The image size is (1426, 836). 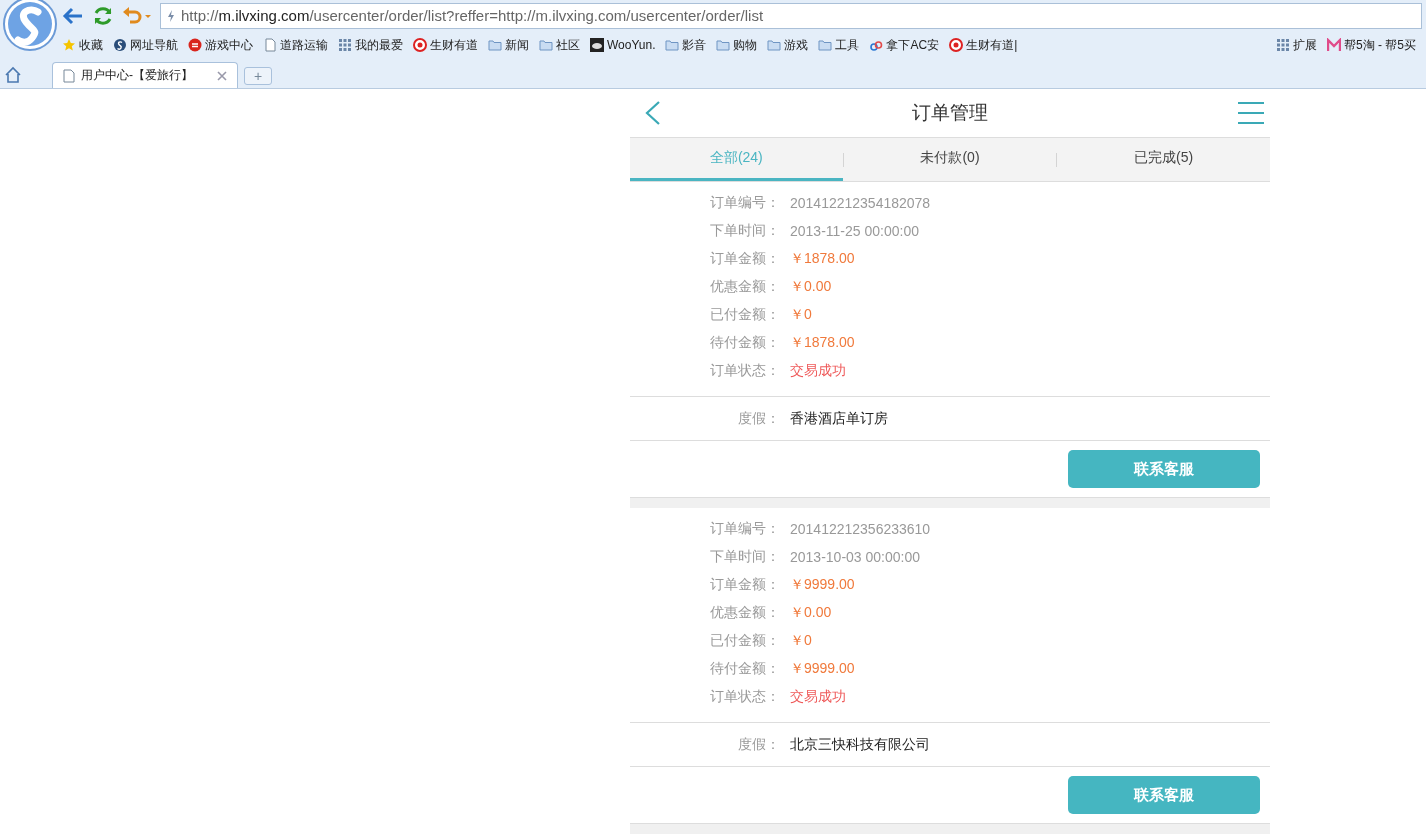 What do you see at coordinates (137, 75) in the screenshot?
I see `tab-title: 用户中心-【爱旅行】` at bounding box center [137, 75].